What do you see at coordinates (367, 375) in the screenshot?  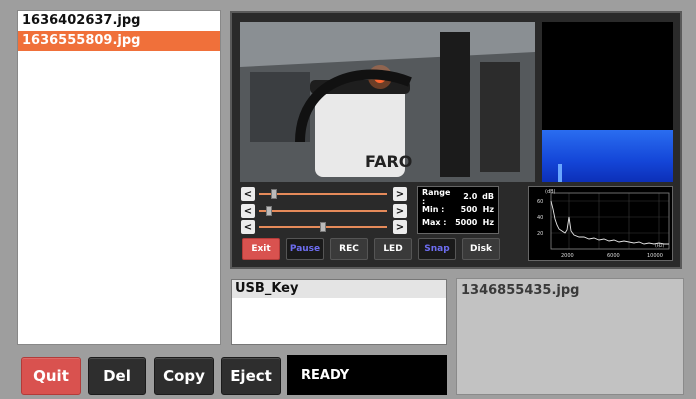 I see `status-display: READY` at bounding box center [367, 375].